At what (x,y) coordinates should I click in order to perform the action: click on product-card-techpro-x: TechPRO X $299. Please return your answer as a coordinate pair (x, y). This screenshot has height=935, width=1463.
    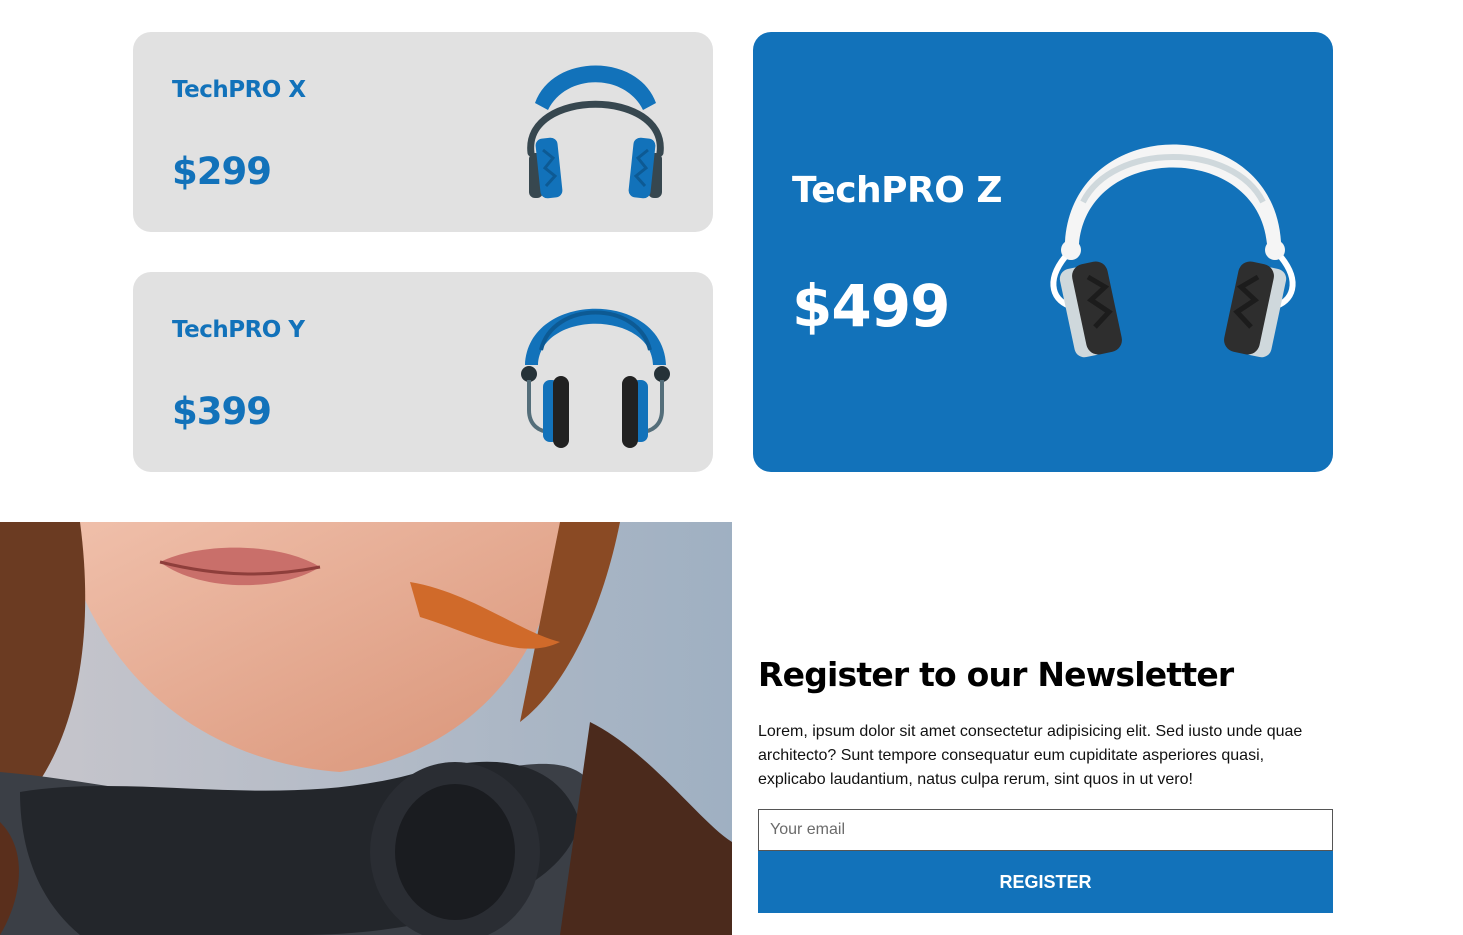
    Looking at the image, I should click on (423, 132).